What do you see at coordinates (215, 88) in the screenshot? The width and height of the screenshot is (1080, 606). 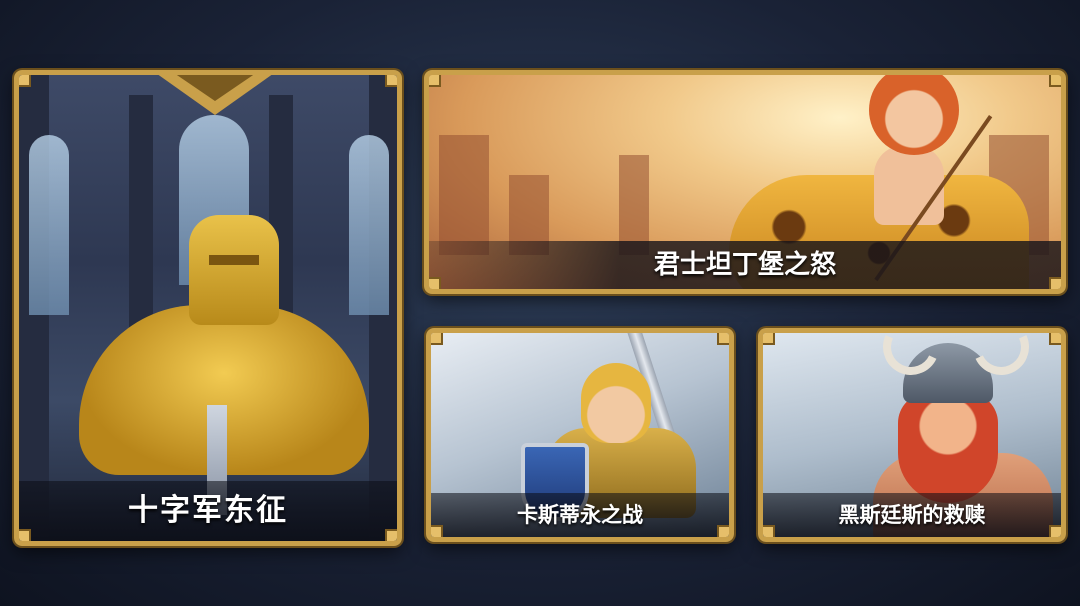 I see `v-emblem-inner` at bounding box center [215, 88].